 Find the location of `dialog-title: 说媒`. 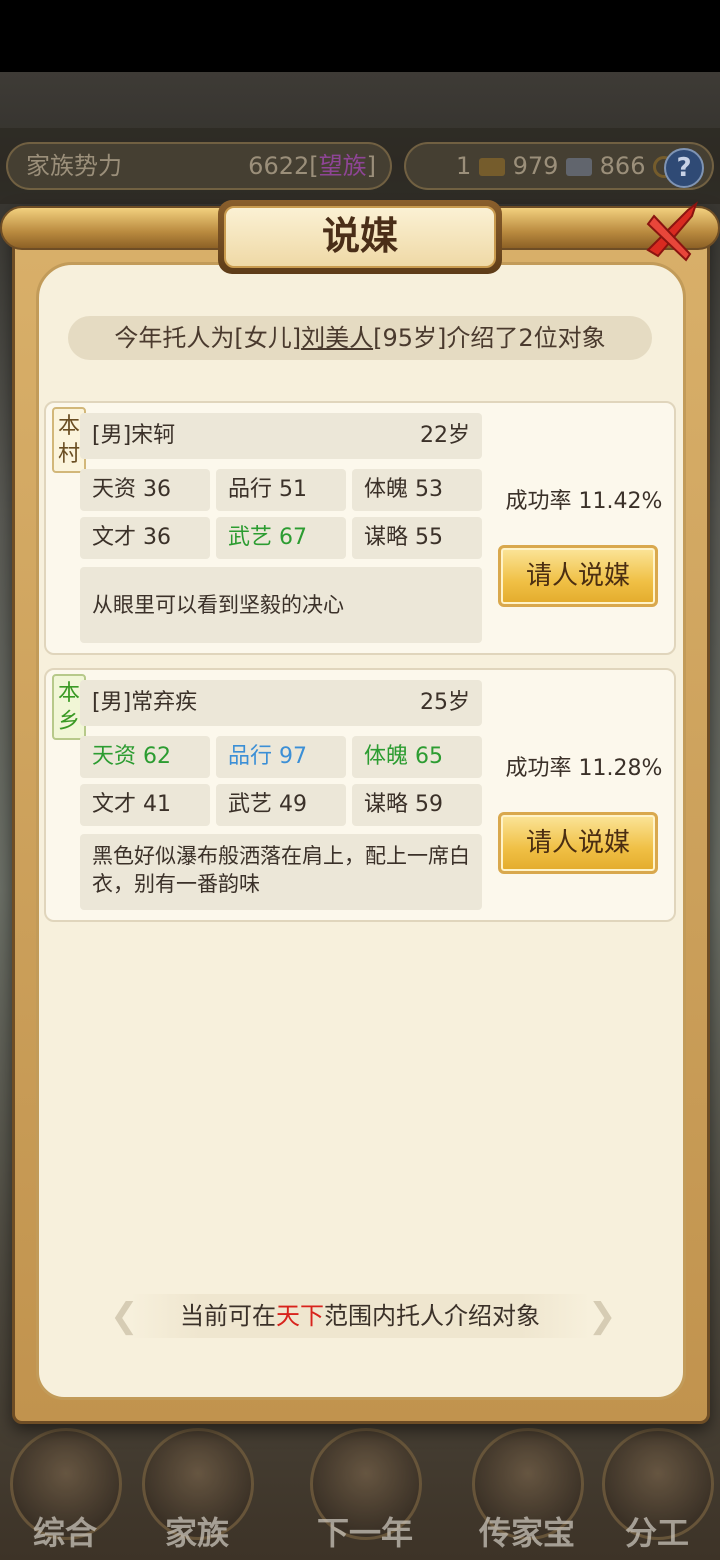

dialog-title: 说媒 is located at coordinates (360, 237).